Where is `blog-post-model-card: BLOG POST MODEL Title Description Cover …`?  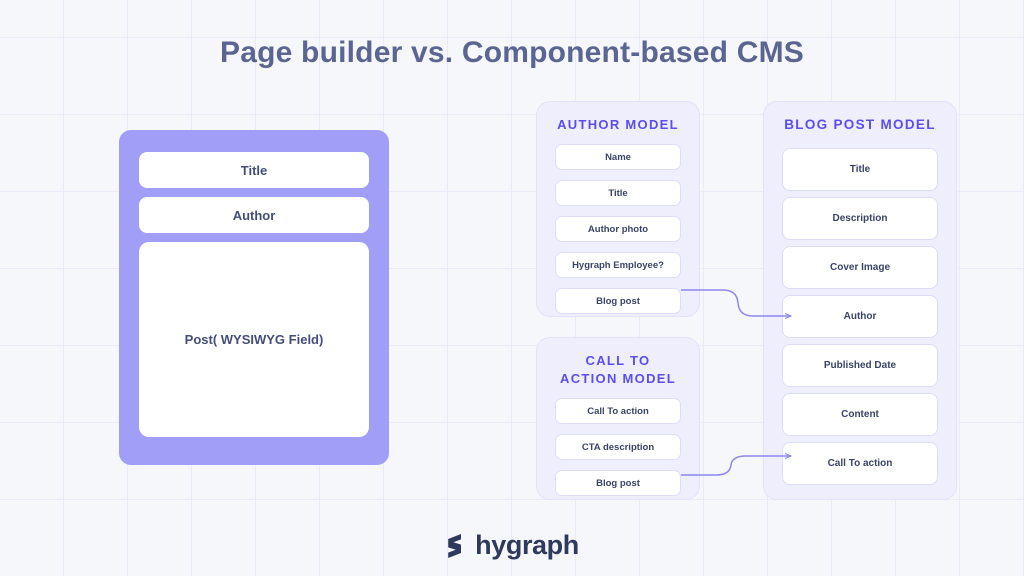 blog-post-model-card: BLOG POST MODEL Title Description Cover … is located at coordinates (860, 300).